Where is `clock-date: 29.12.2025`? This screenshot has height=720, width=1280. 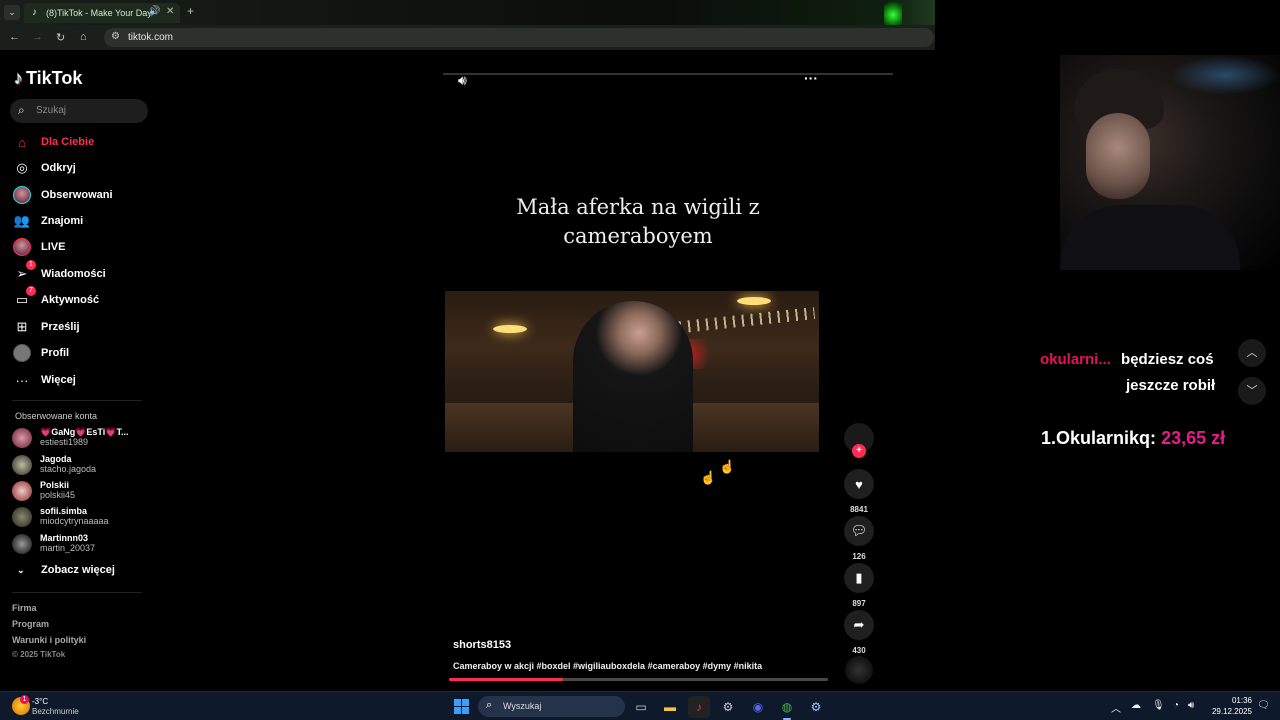
clock-date: 29.12.2025 is located at coordinates (1227, 711).